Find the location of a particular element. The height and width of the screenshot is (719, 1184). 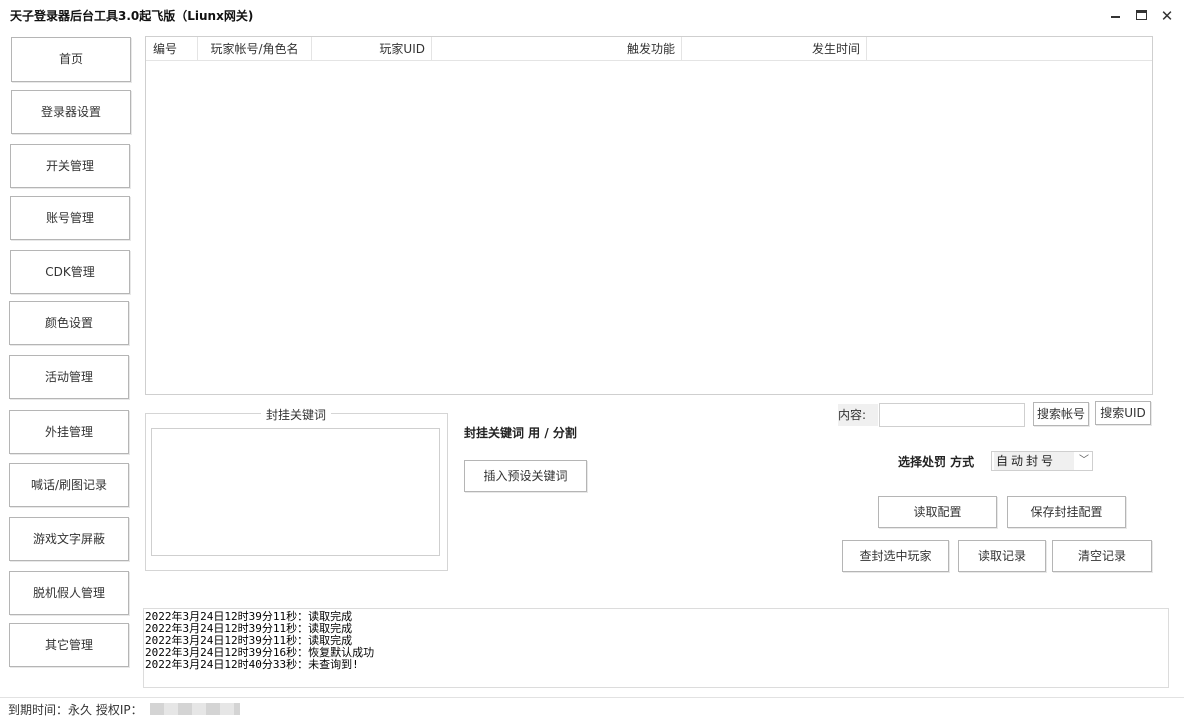

sidebar-item-chat-records: 喊话/刷图记录 is located at coordinates (69, 485).